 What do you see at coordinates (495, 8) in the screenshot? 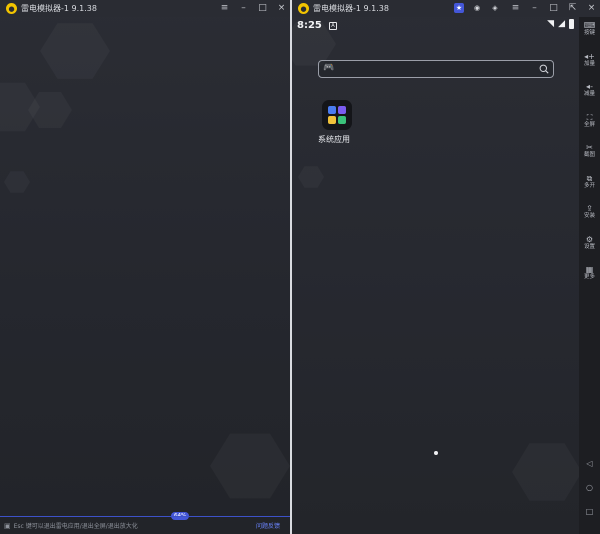
I see `gamepad-icon: ◈` at bounding box center [495, 8].